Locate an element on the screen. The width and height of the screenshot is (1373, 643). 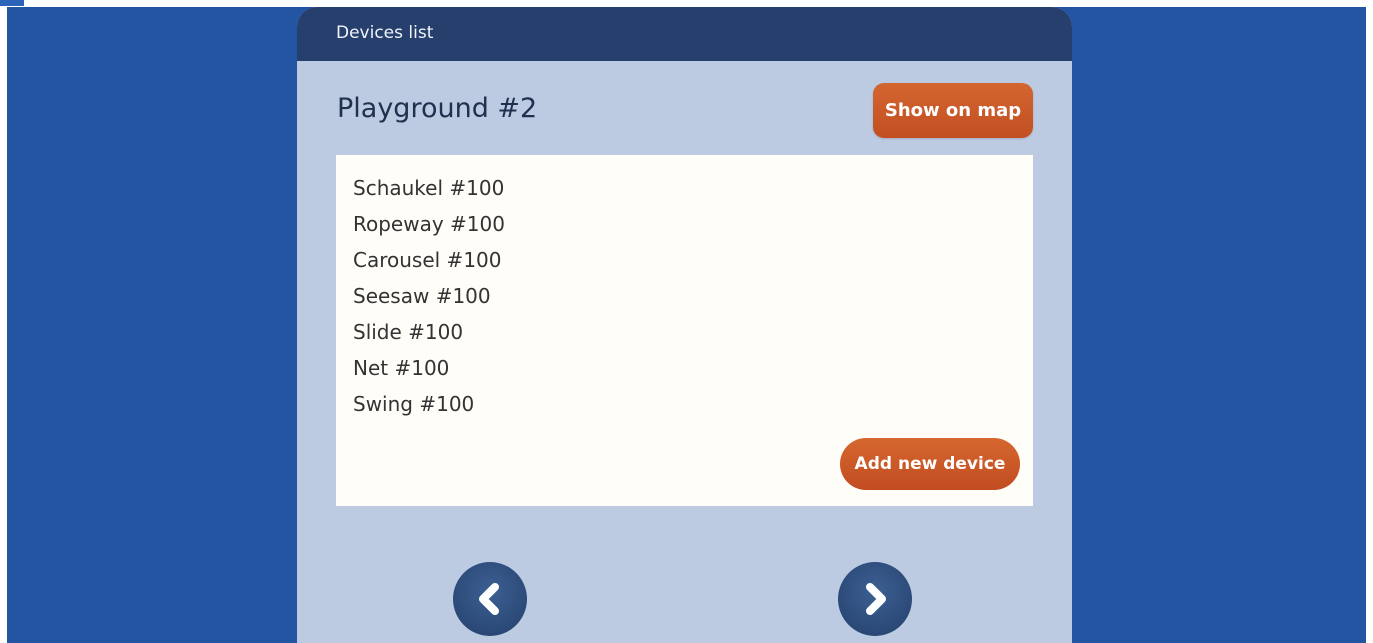
device-item: Carousel #100 is located at coordinates (429, 260).